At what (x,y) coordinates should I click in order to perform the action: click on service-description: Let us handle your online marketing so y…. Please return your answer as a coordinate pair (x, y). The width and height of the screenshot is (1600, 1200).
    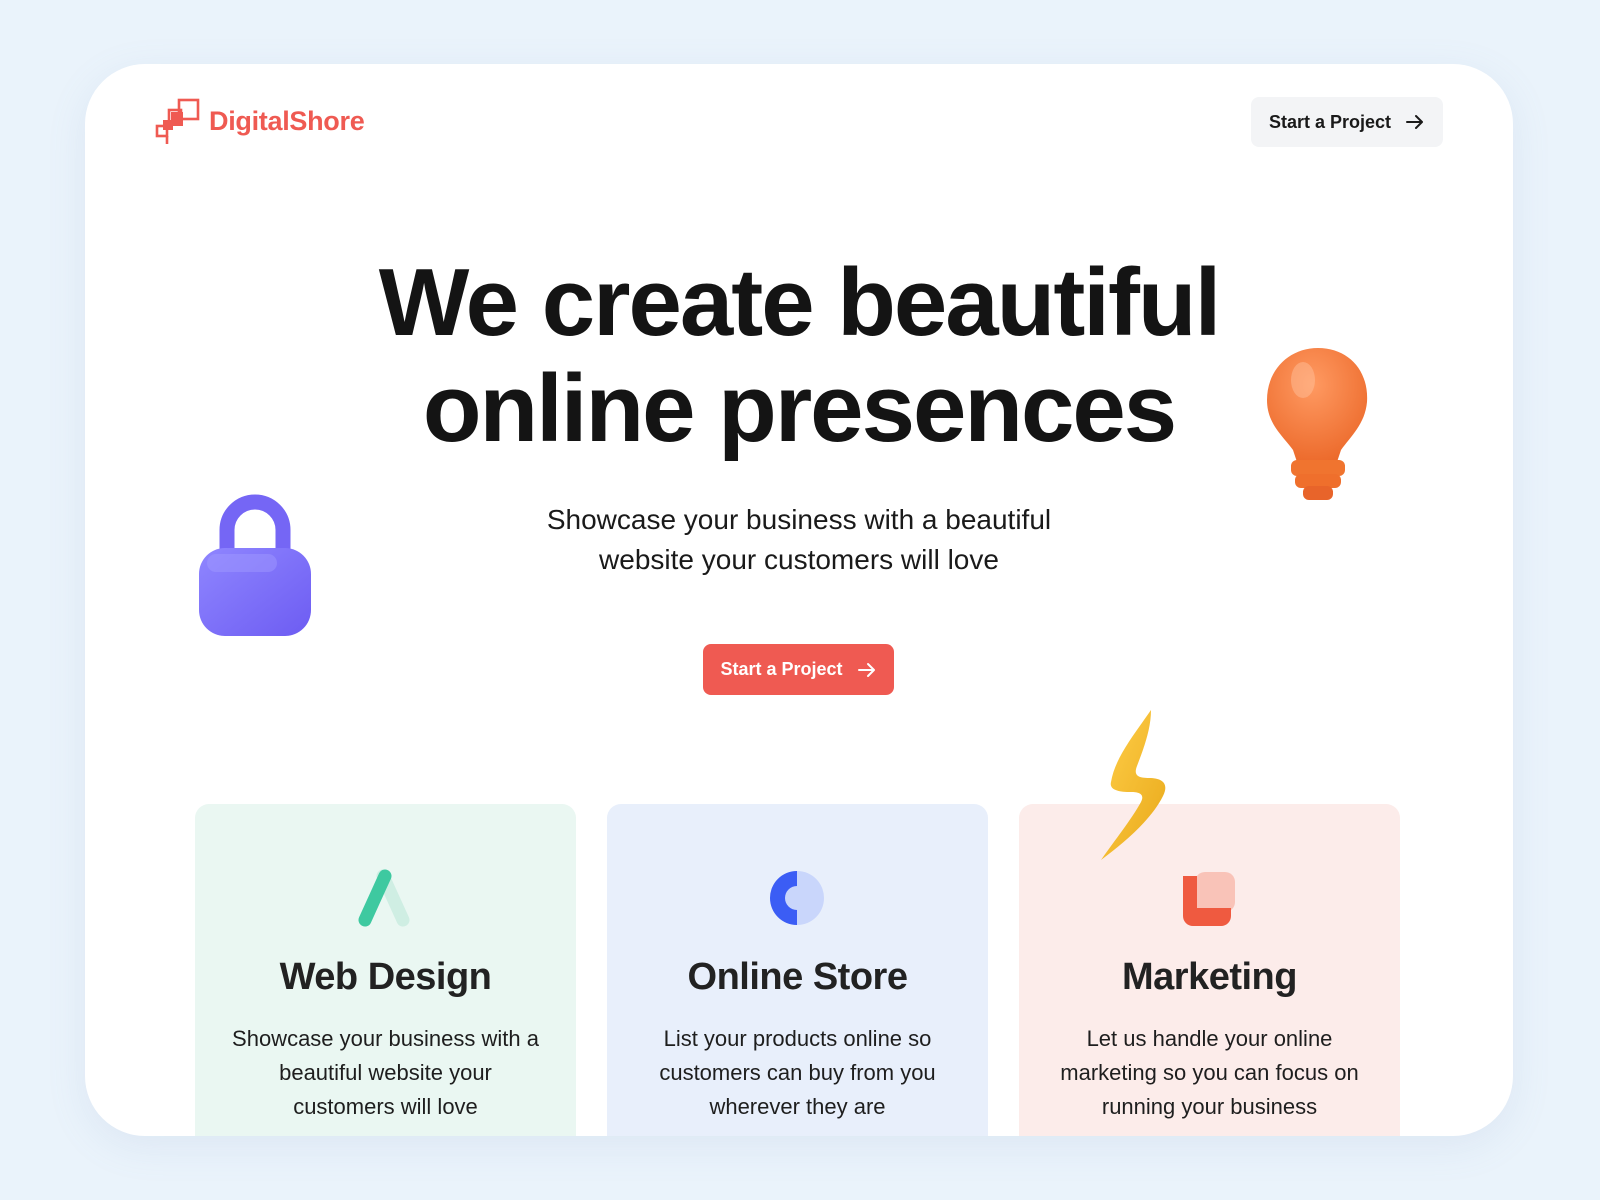
    Looking at the image, I should click on (1209, 1073).